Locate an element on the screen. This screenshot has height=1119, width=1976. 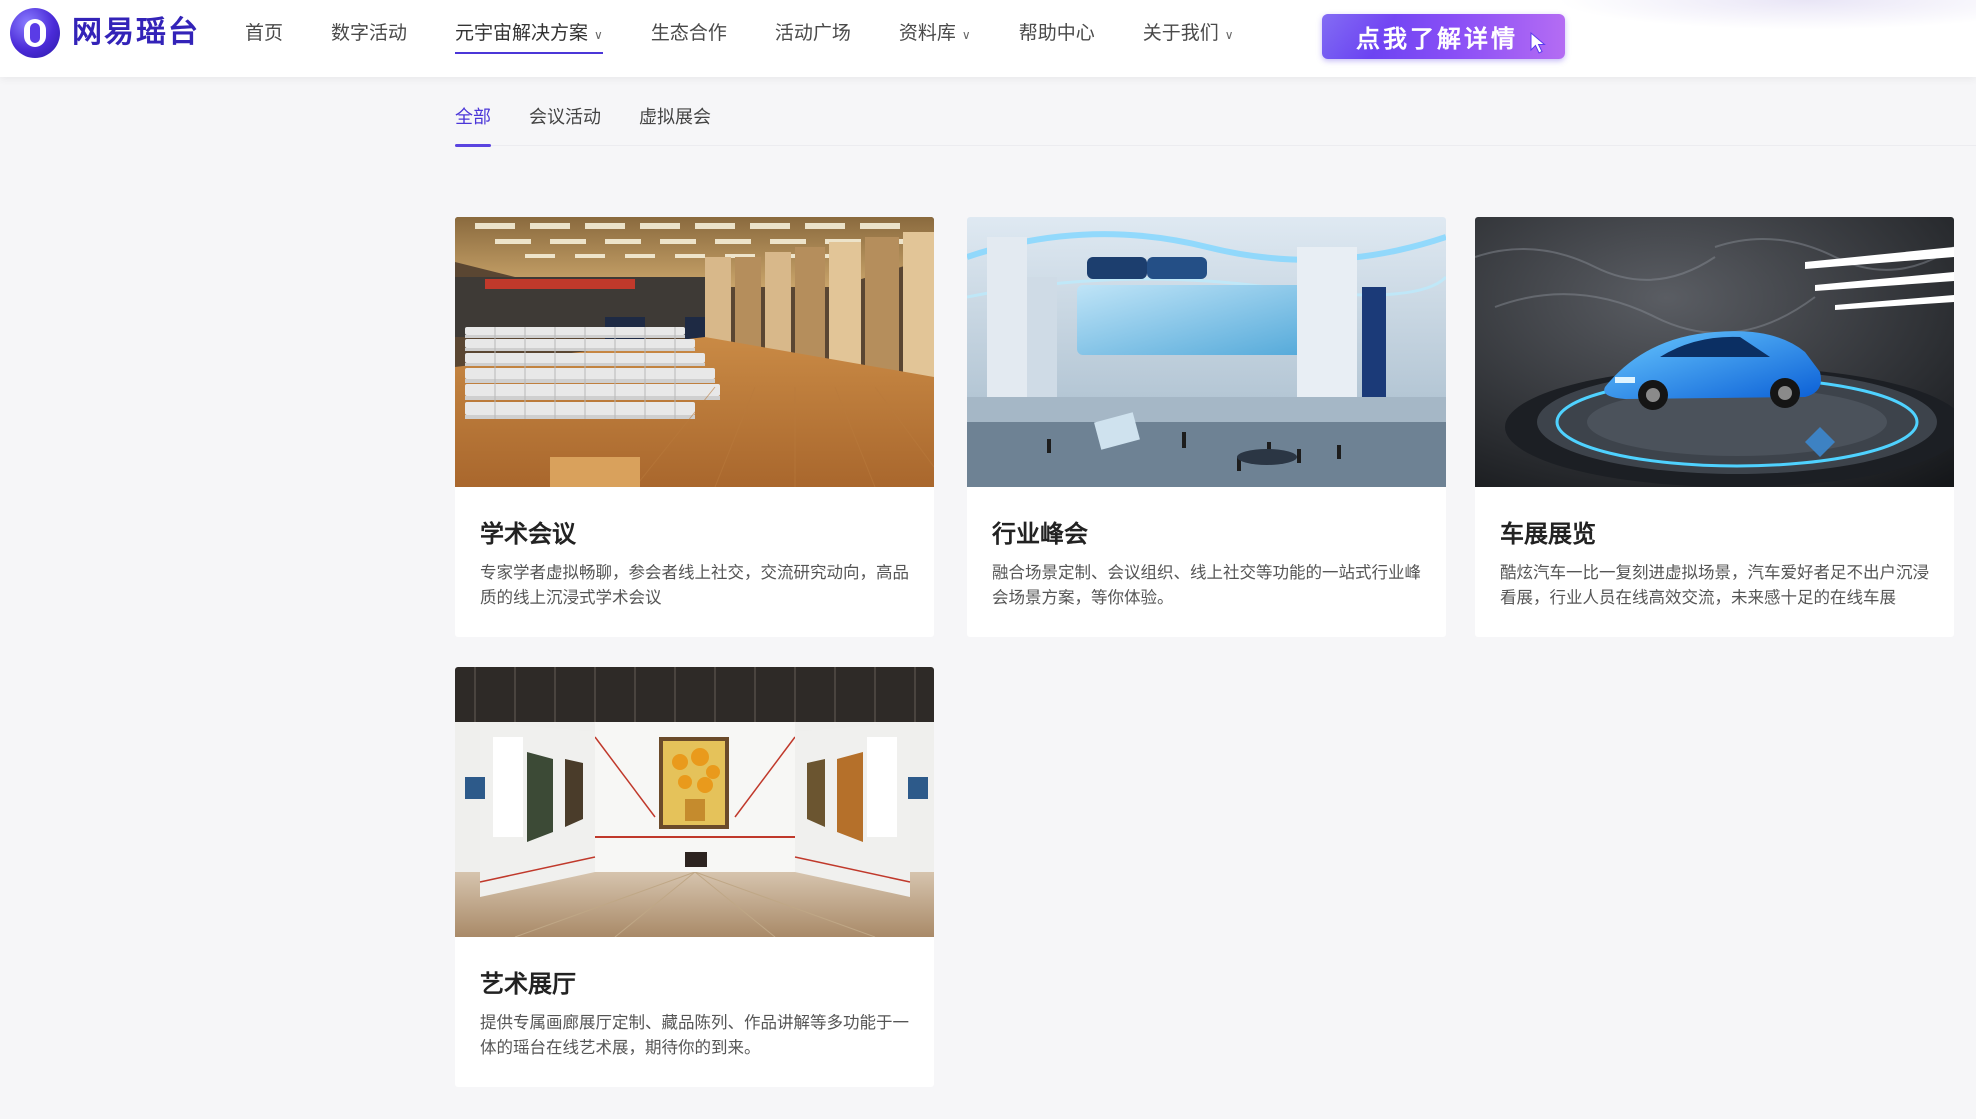
nav-item-about-us: 关于我们 ∨ is located at coordinates (1188, 33).